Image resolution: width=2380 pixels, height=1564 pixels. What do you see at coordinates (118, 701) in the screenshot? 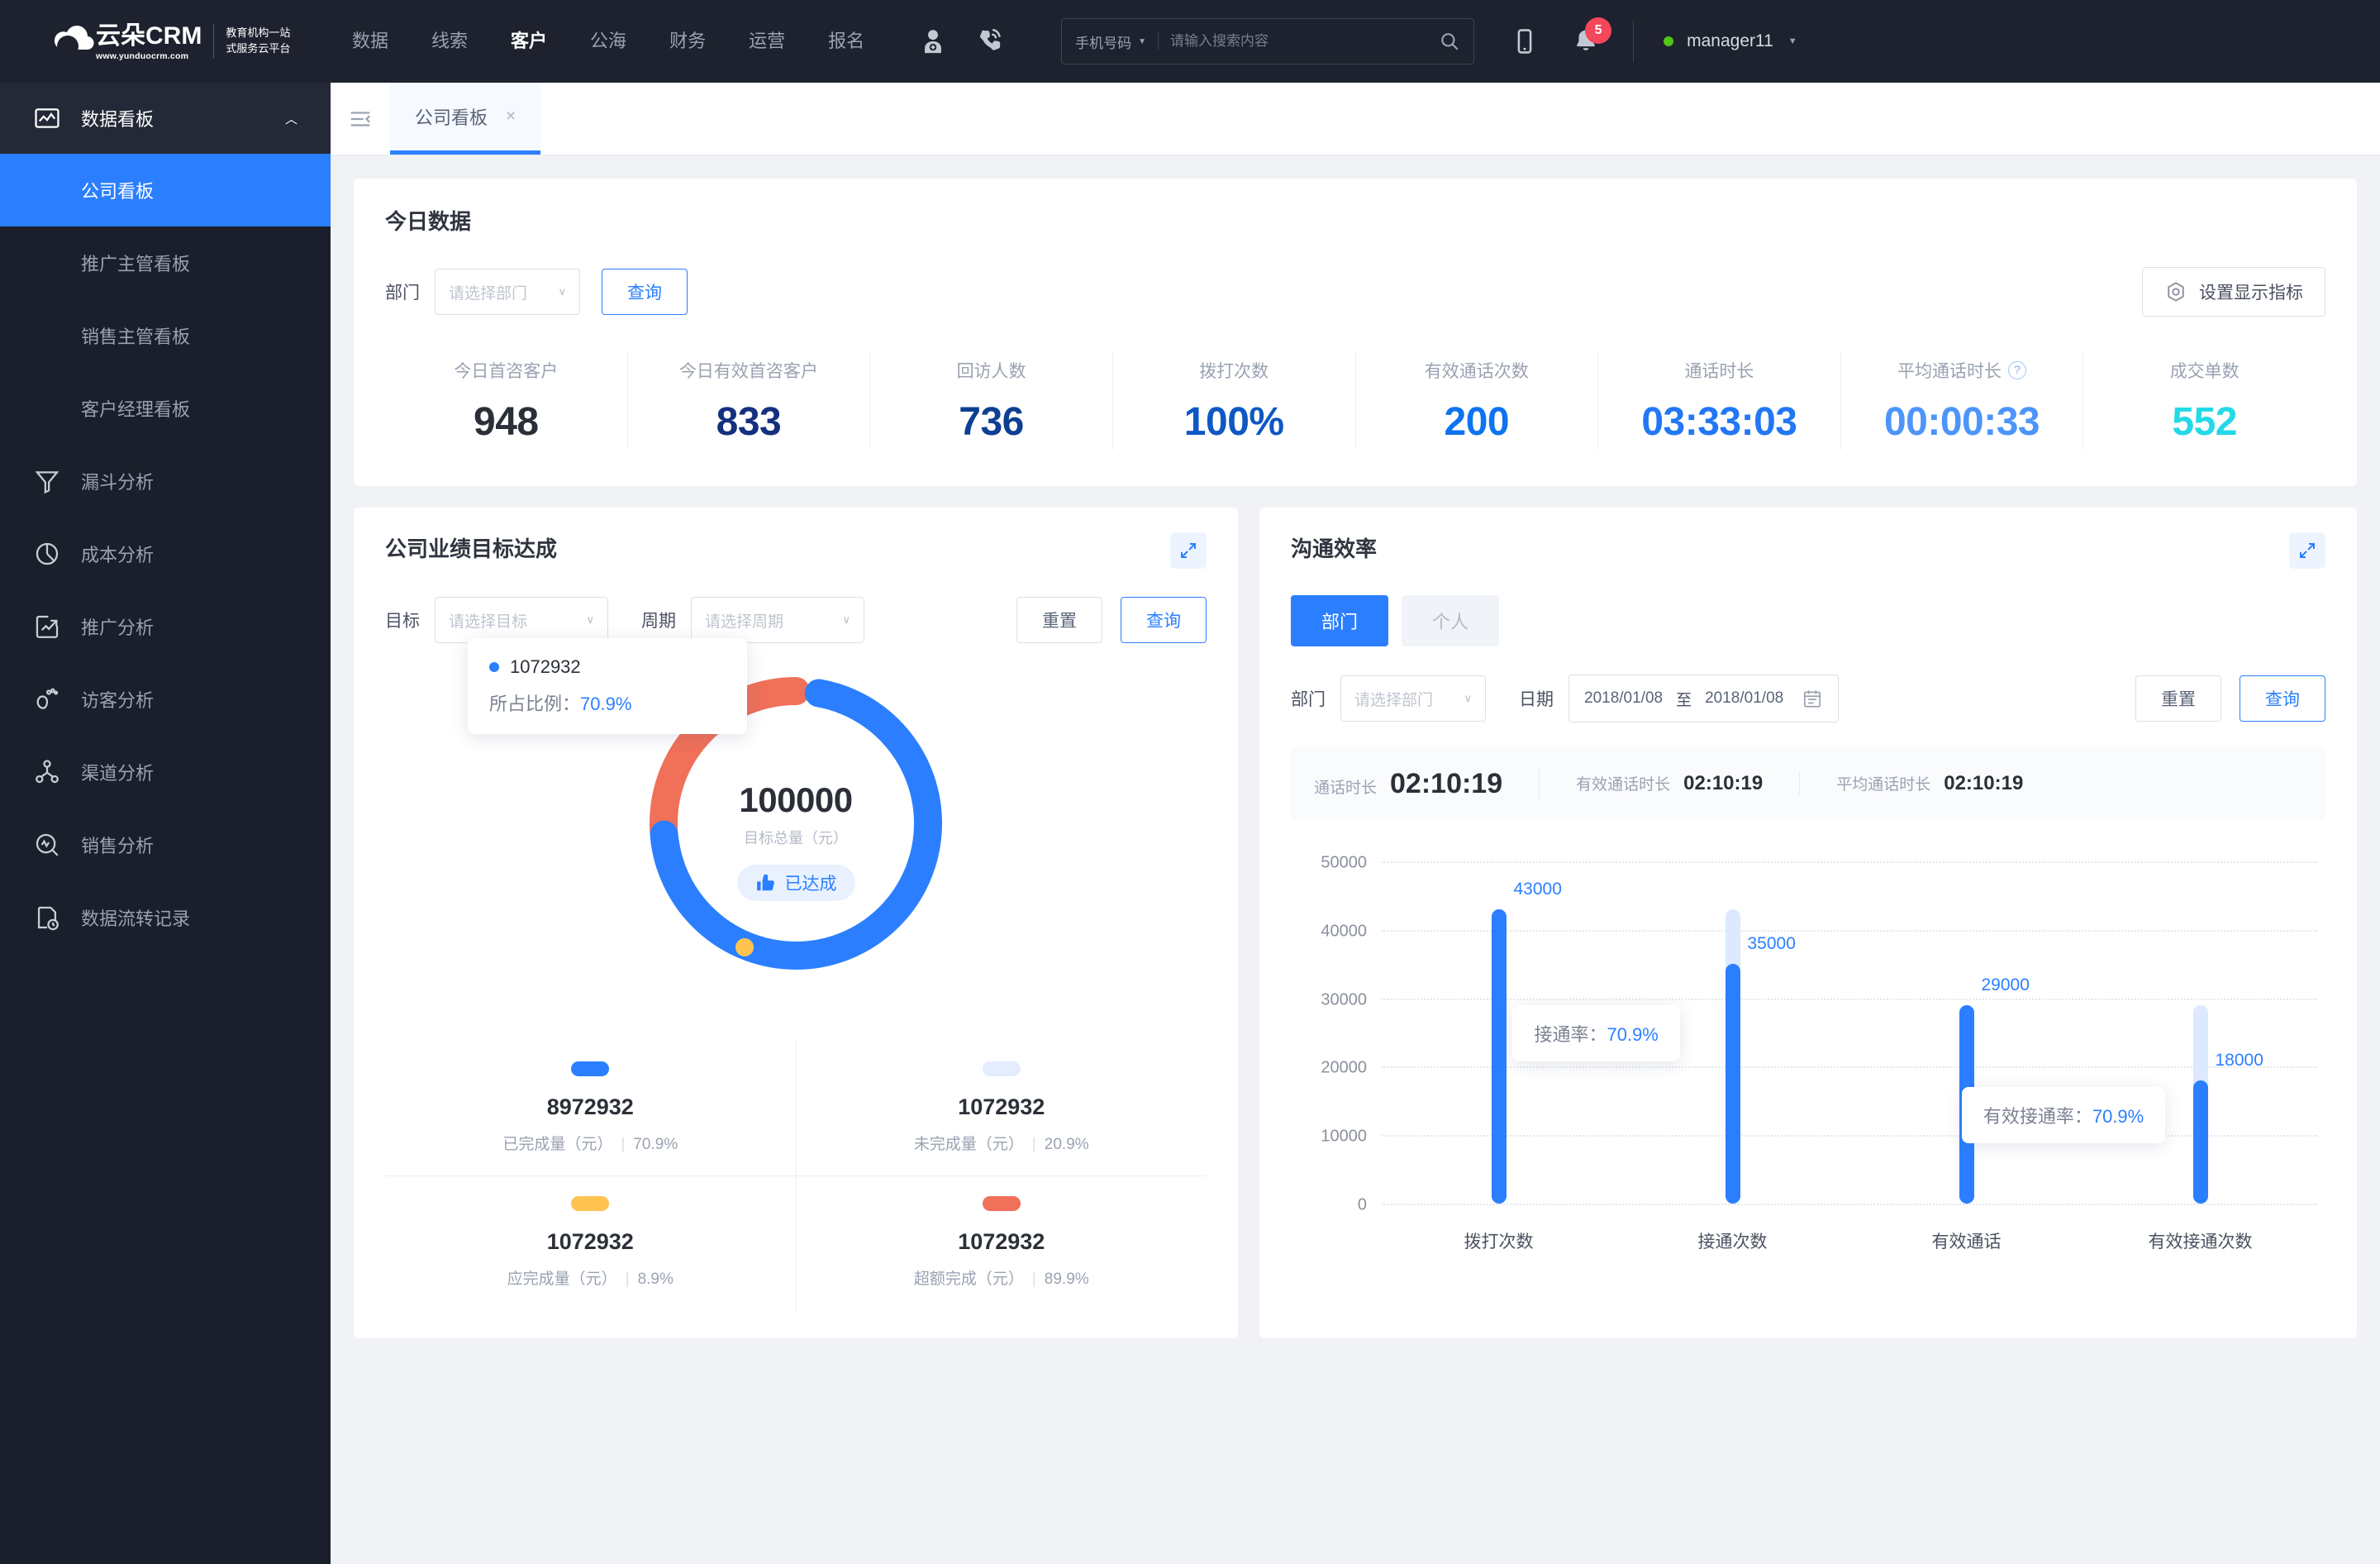
I see `sidebar-item-label: 访客分析` at bounding box center [118, 701].